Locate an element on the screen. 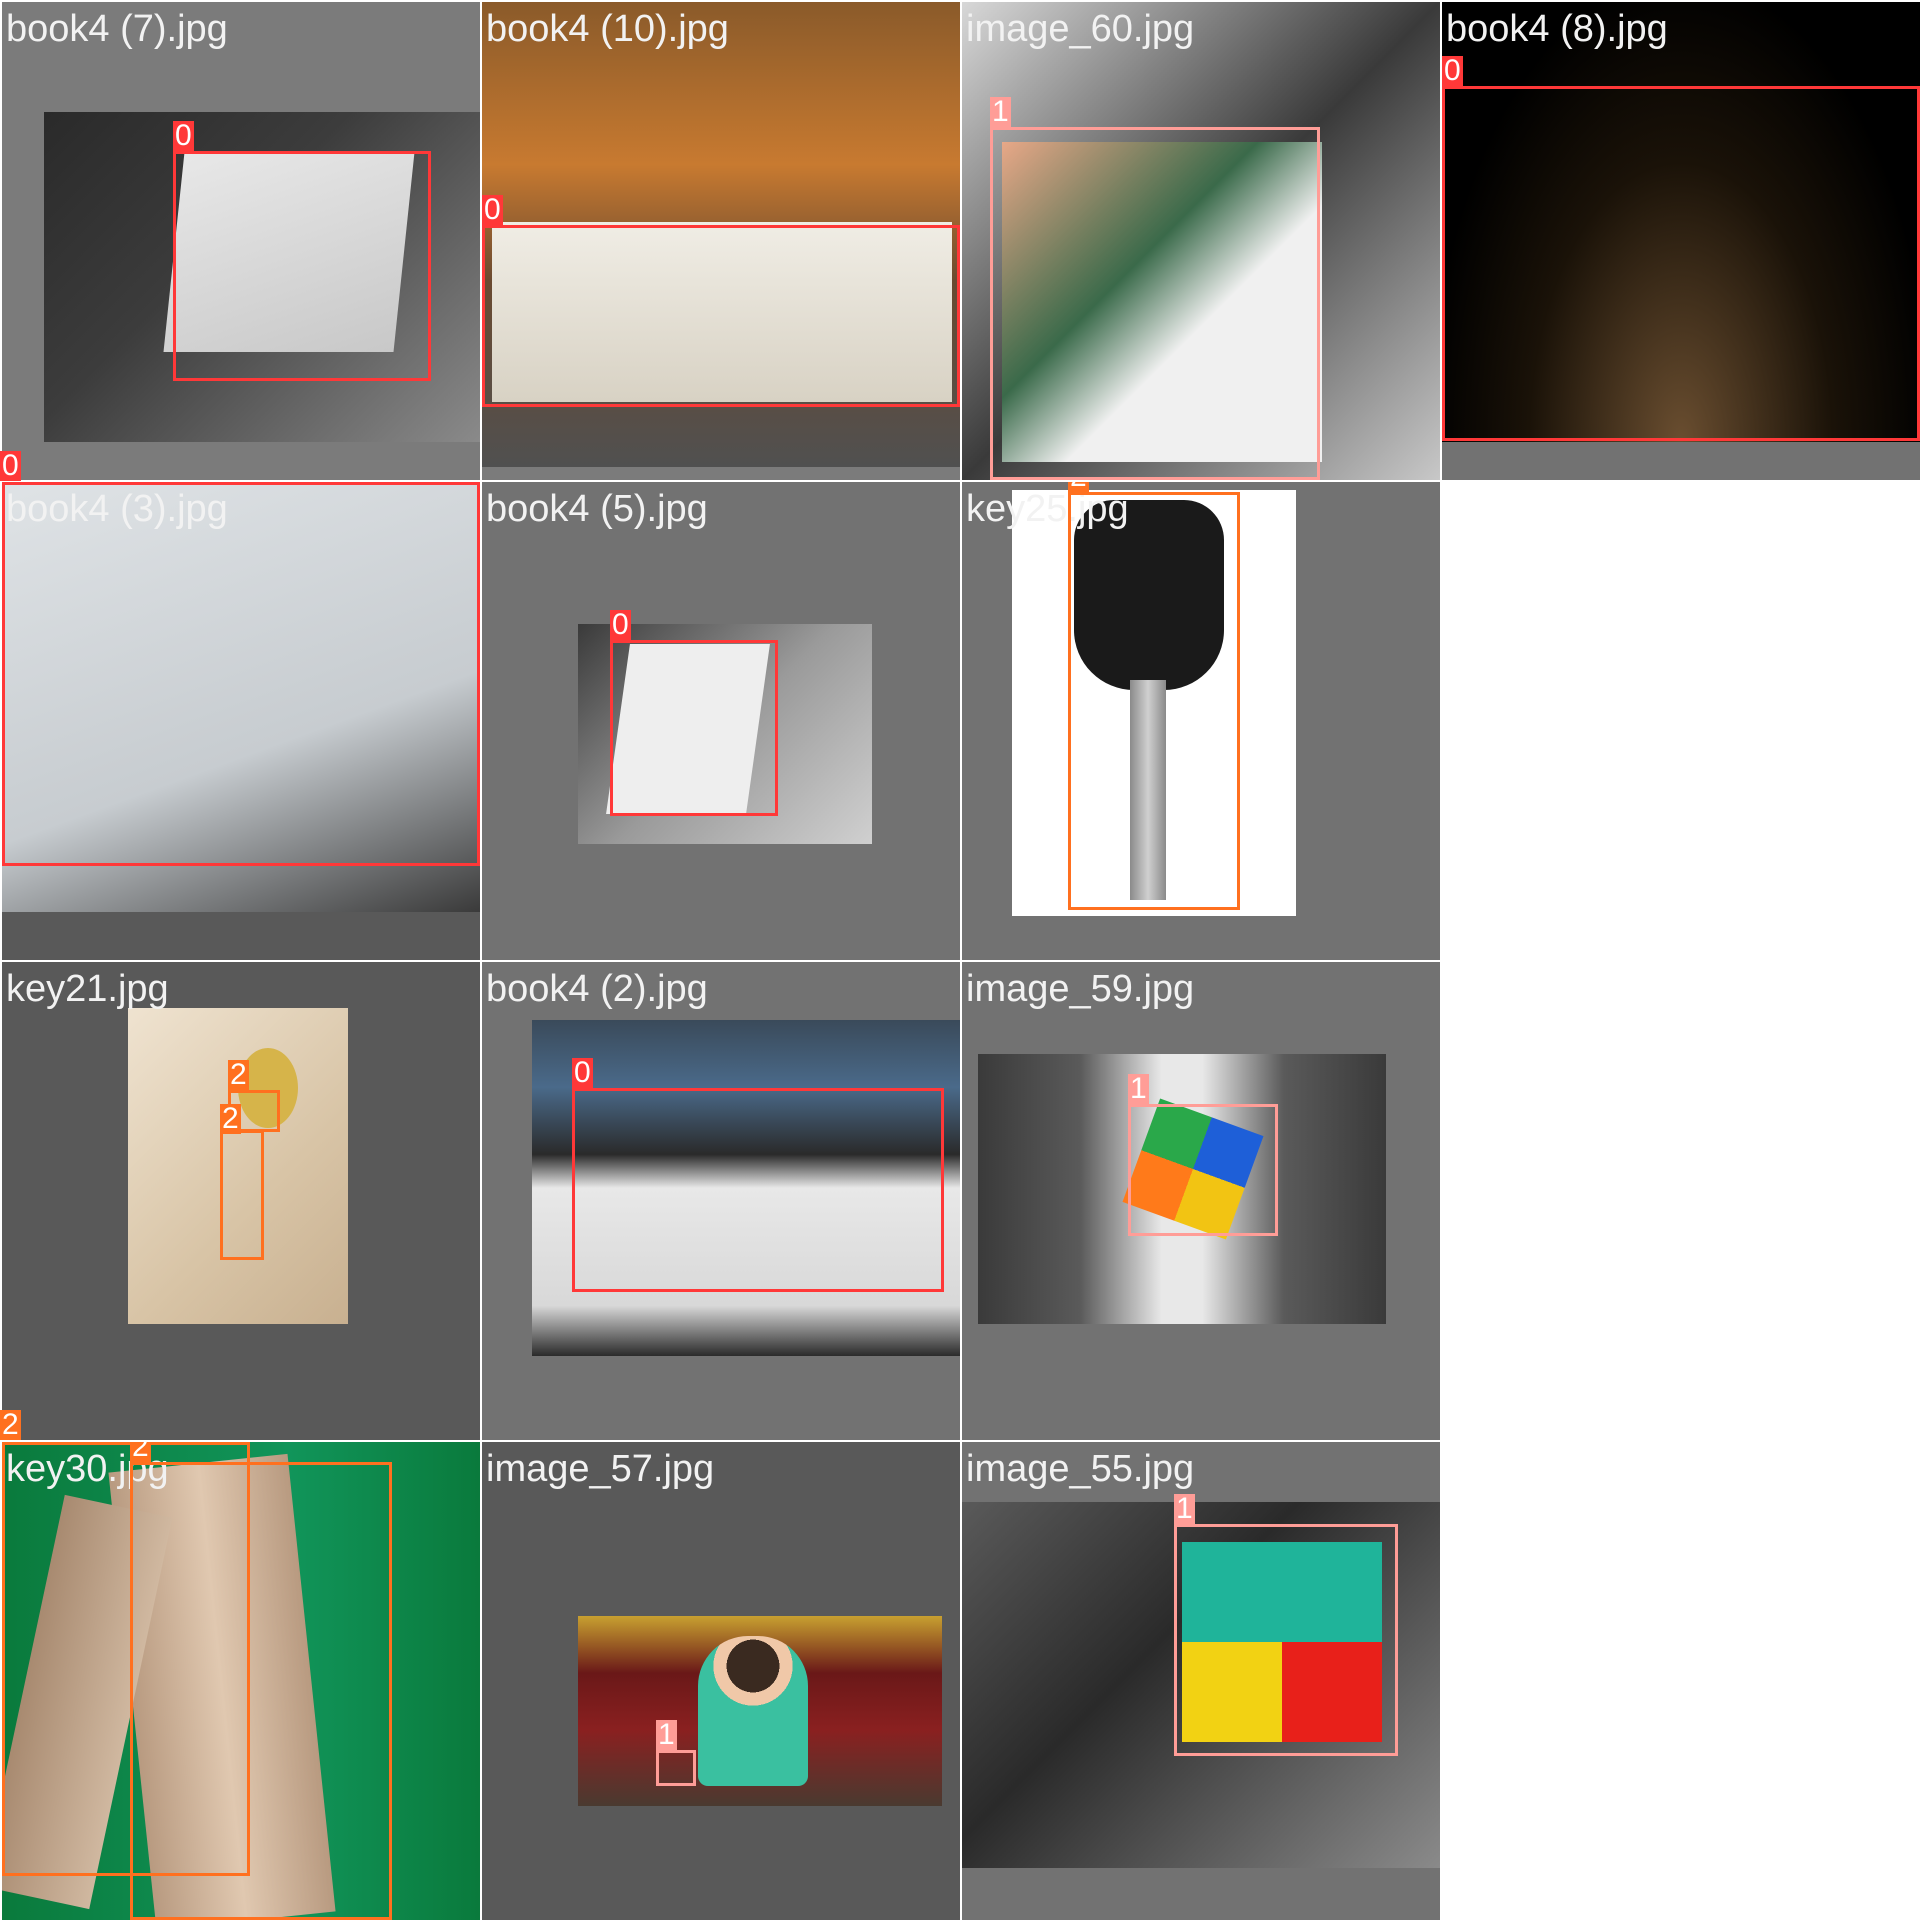  mosaic-tile: book4 (8).jpg 0 is located at coordinates (1681, 241).